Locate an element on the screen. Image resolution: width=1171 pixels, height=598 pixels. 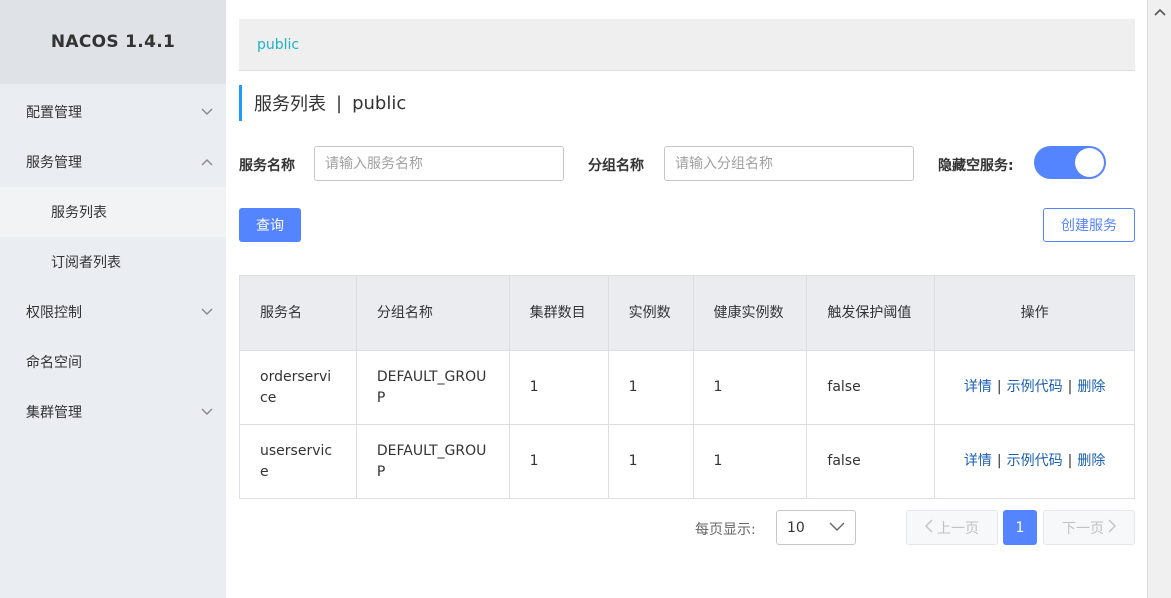
page-size-select: 10 is located at coordinates (816, 527).